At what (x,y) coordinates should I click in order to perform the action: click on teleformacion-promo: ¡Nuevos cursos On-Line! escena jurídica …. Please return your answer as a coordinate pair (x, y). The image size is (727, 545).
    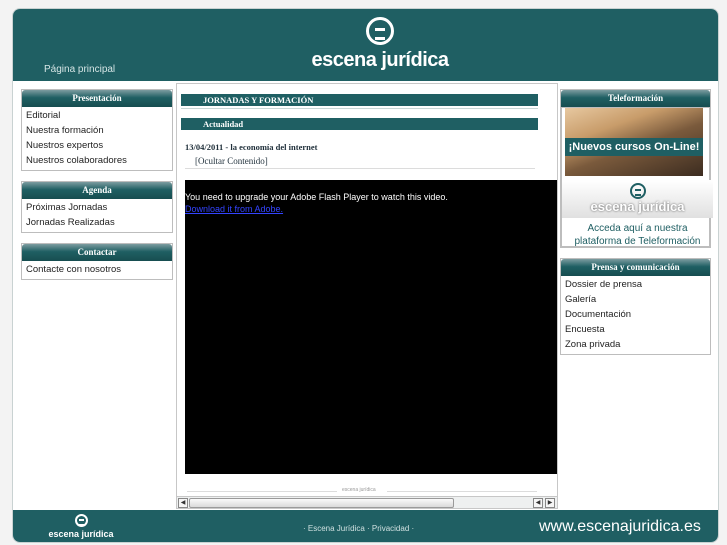
    Looking at the image, I should click on (637, 177).